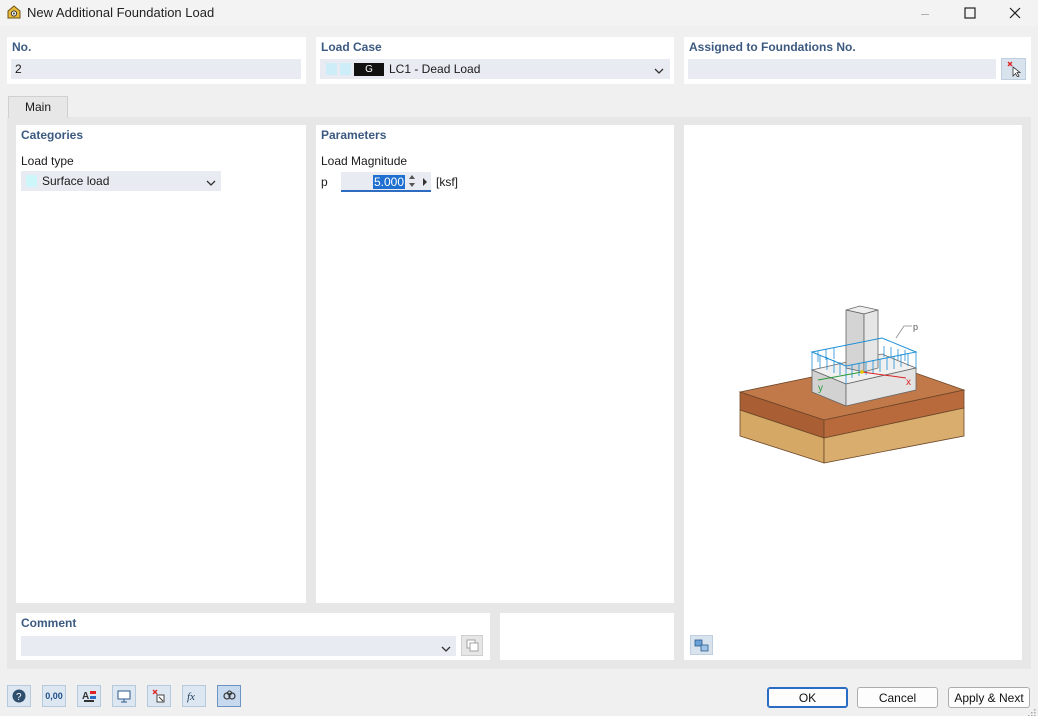  I want to click on cancel-button: Cancel, so click(897, 697).